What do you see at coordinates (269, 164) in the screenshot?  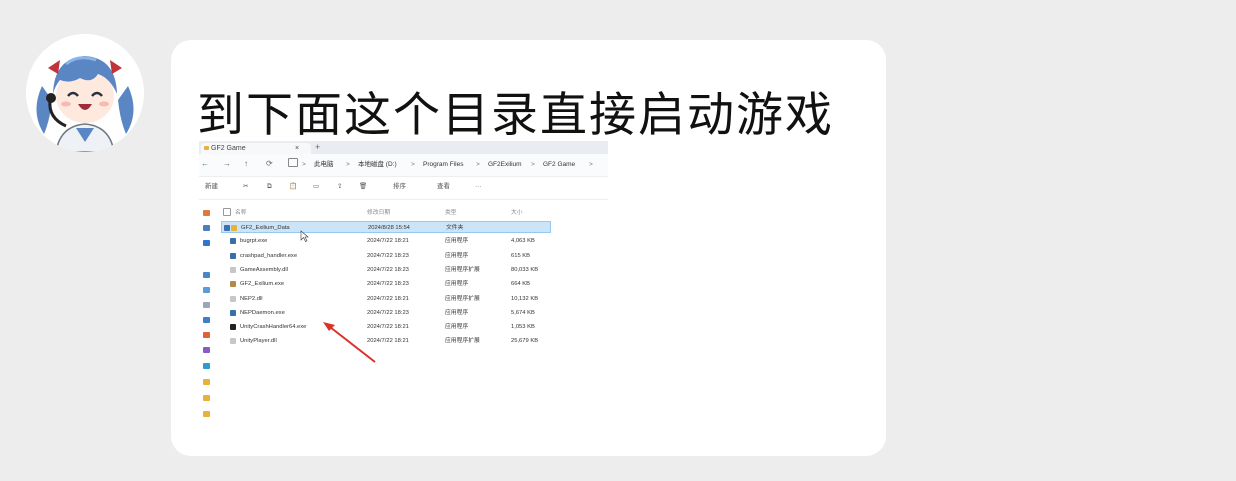 I see `refresh-icon: ⟳` at bounding box center [269, 164].